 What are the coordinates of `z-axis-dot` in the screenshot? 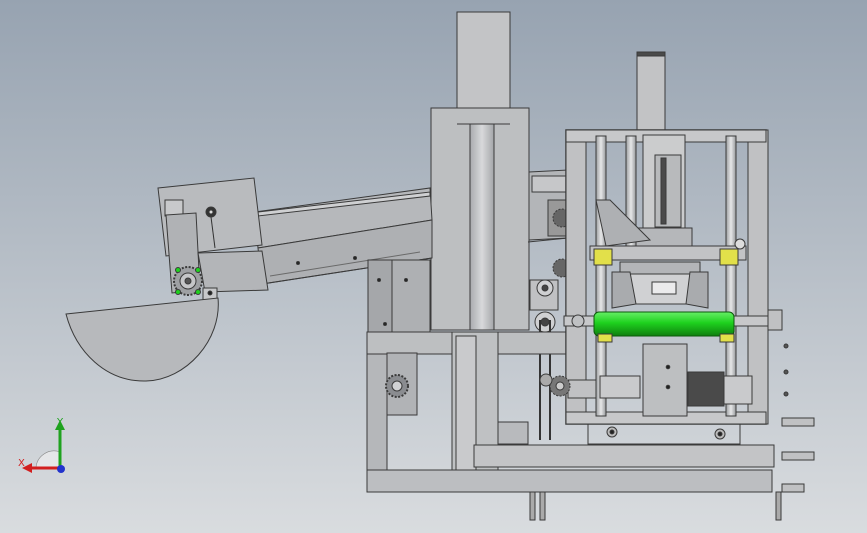 It's located at (61, 469).